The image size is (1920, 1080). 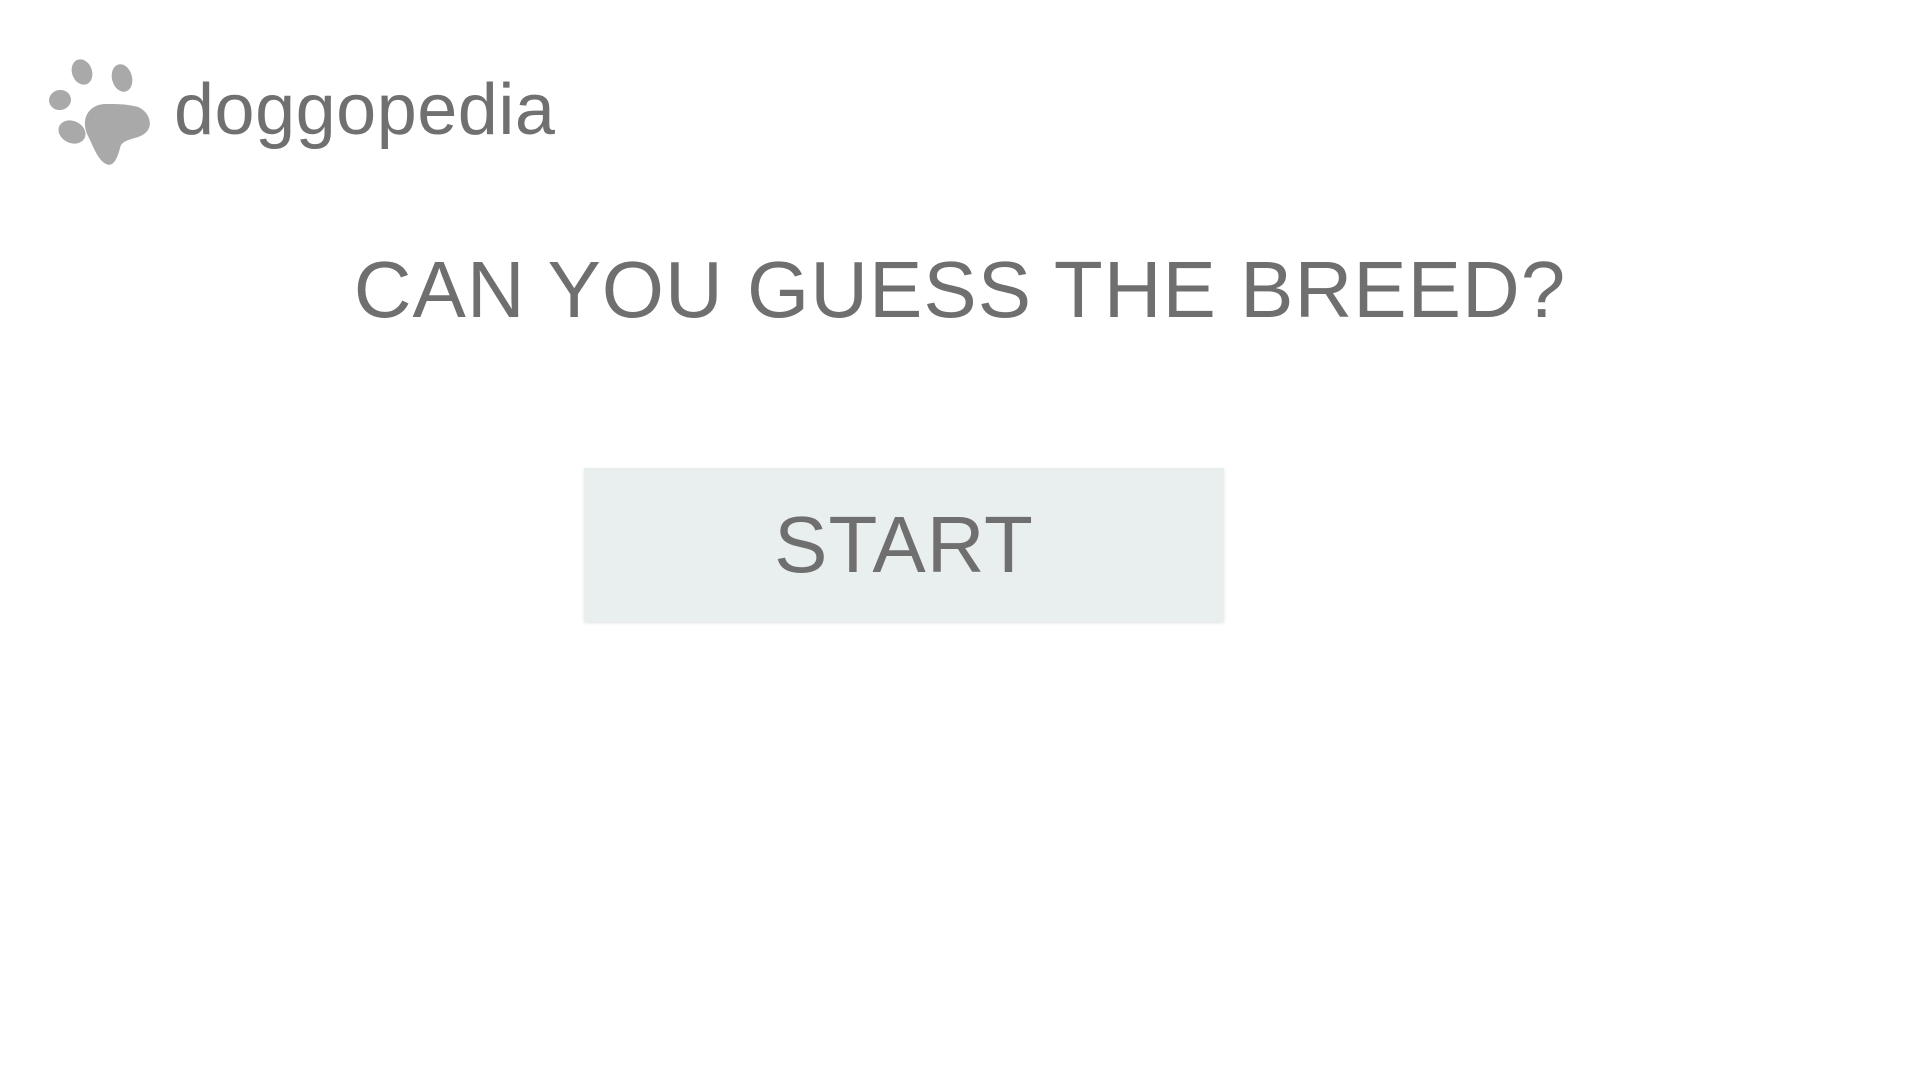 I want to click on paw-icon, so click(x=104, y=112).